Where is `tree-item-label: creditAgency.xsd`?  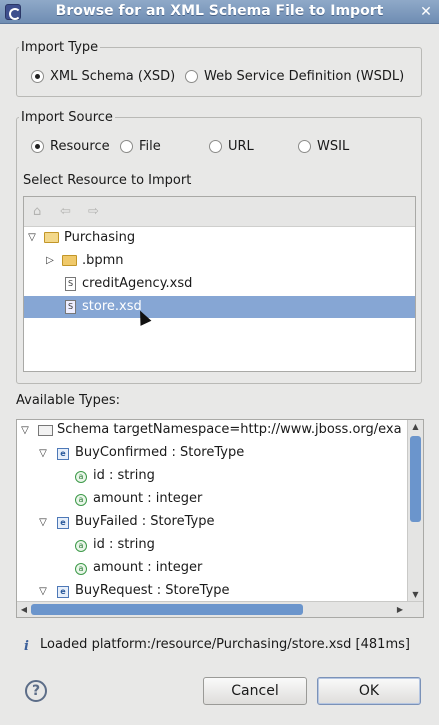
tree-item-label: creditAgency.xsd is located at coordinates (137, 283).